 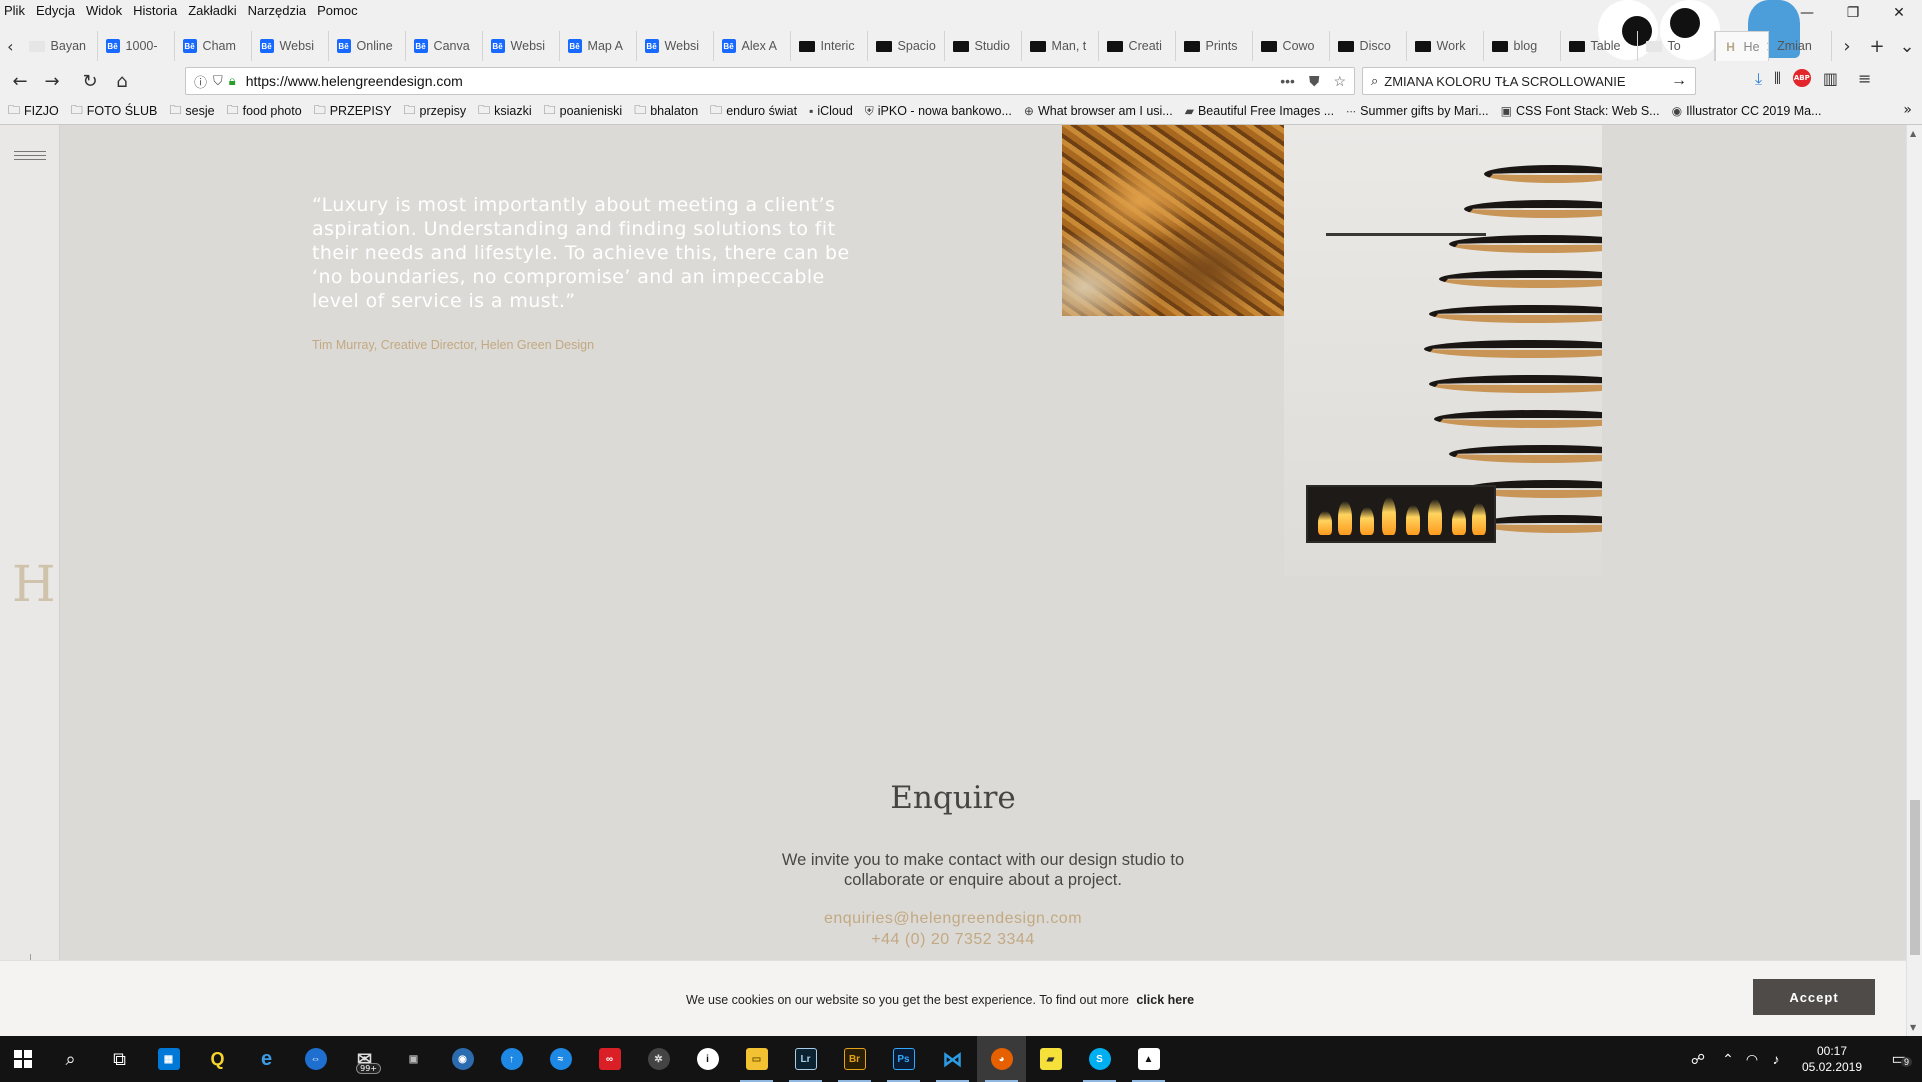 I want to click on tab-item: Interic, so click(x=829, y=46).